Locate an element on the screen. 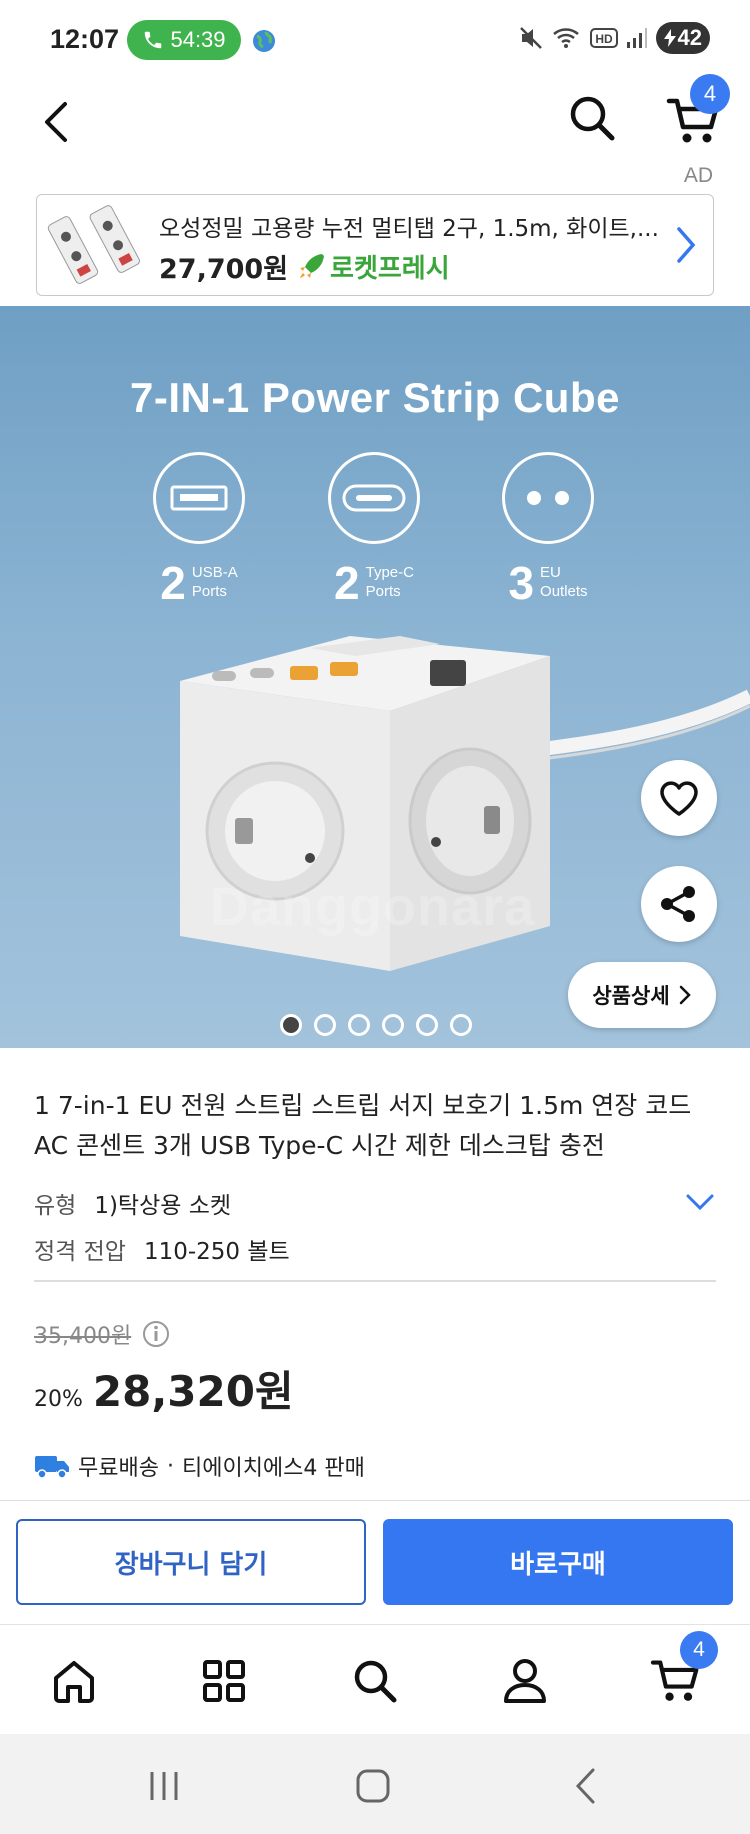 The height and width of the screenshot is (1834, 750). svg-text: HD is located at coordinates (604, 39).